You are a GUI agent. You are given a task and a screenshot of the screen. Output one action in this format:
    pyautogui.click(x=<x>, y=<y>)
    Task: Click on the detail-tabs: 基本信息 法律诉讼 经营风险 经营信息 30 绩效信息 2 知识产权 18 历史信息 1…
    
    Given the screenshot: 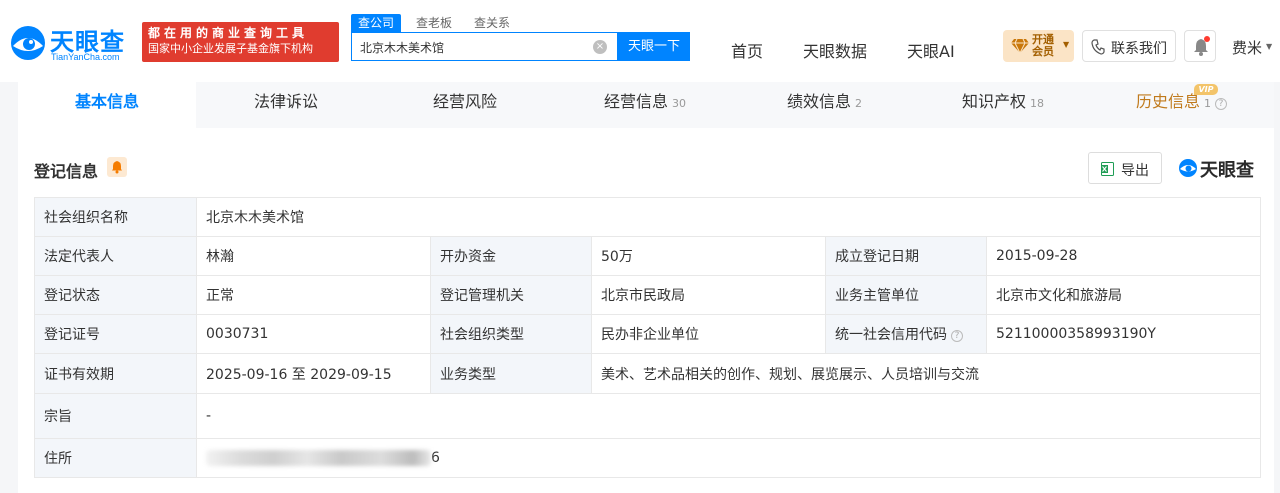 What is the action you would take?
    pyautogui.click(x=646, y=105)
    